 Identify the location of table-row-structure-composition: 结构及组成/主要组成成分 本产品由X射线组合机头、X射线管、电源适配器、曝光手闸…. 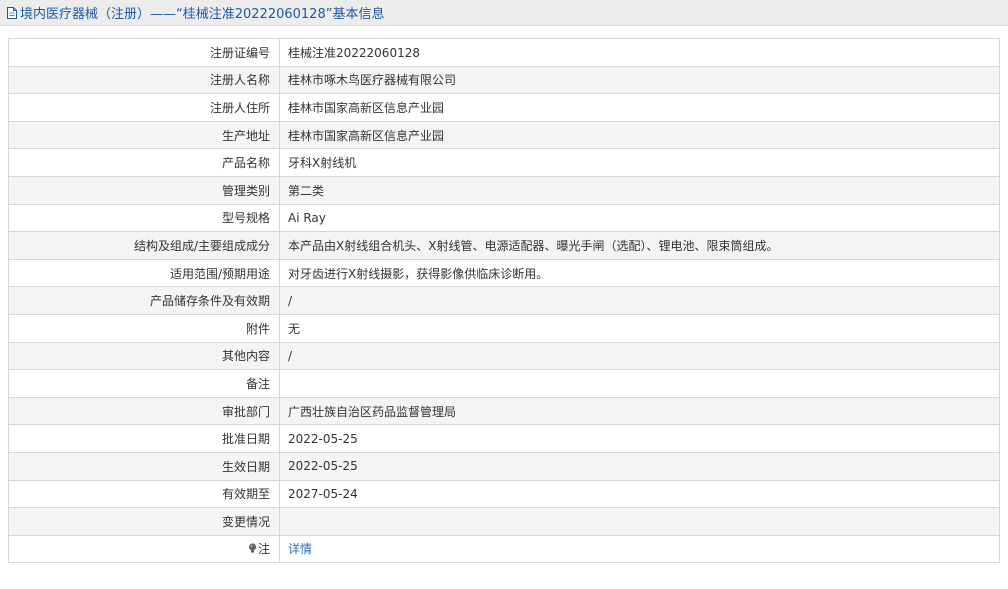
(504, 245).